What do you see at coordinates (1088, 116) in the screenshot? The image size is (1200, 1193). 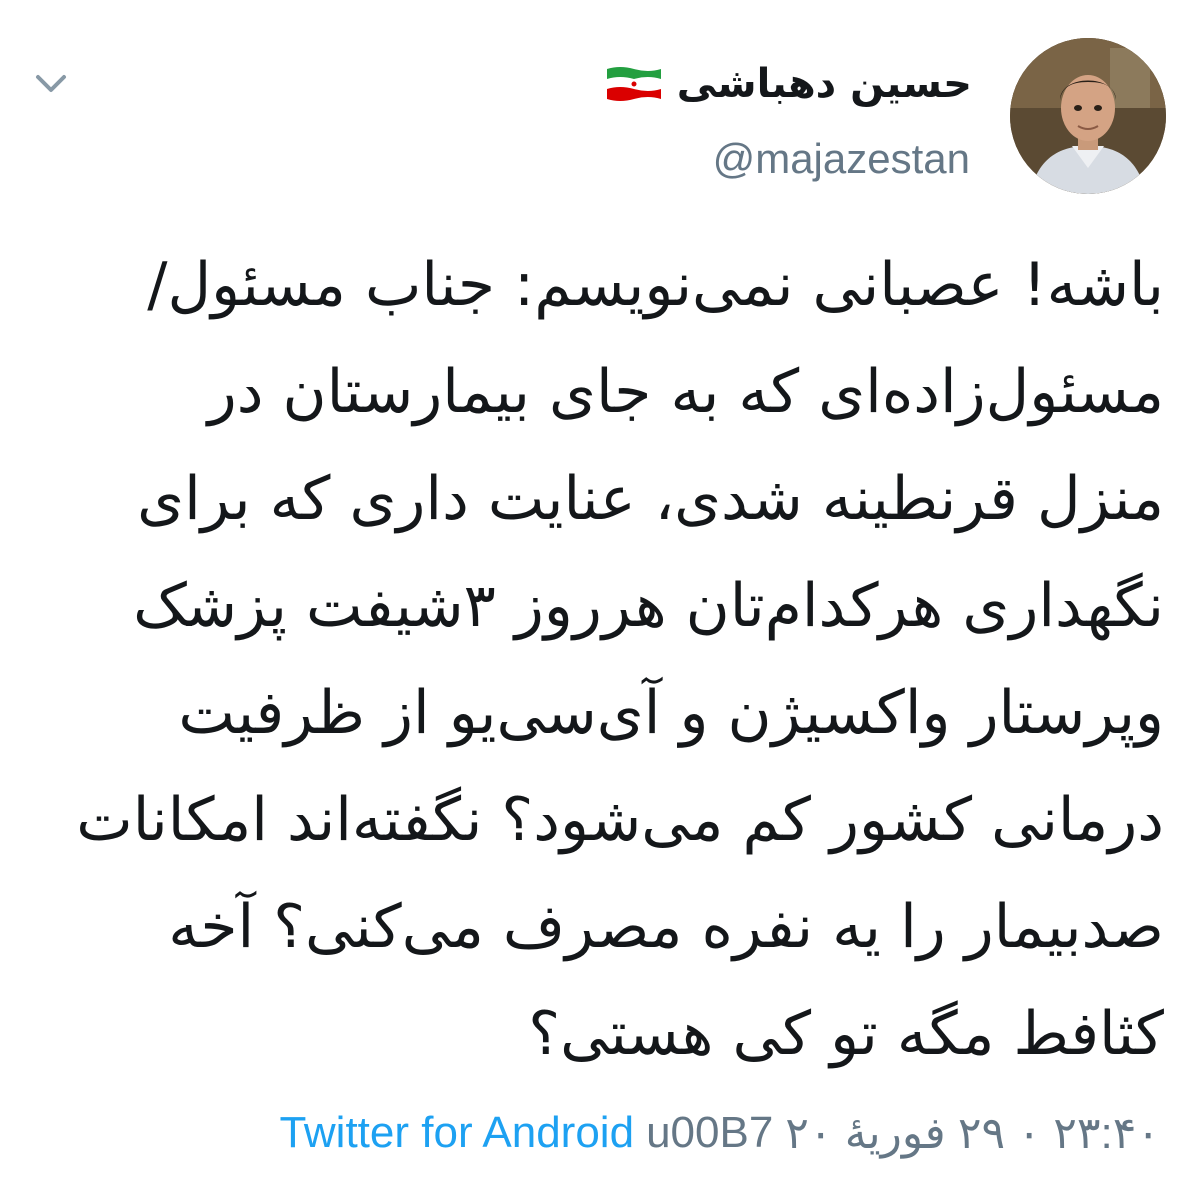 I see `avatar` at bounding box center [1088, 116].